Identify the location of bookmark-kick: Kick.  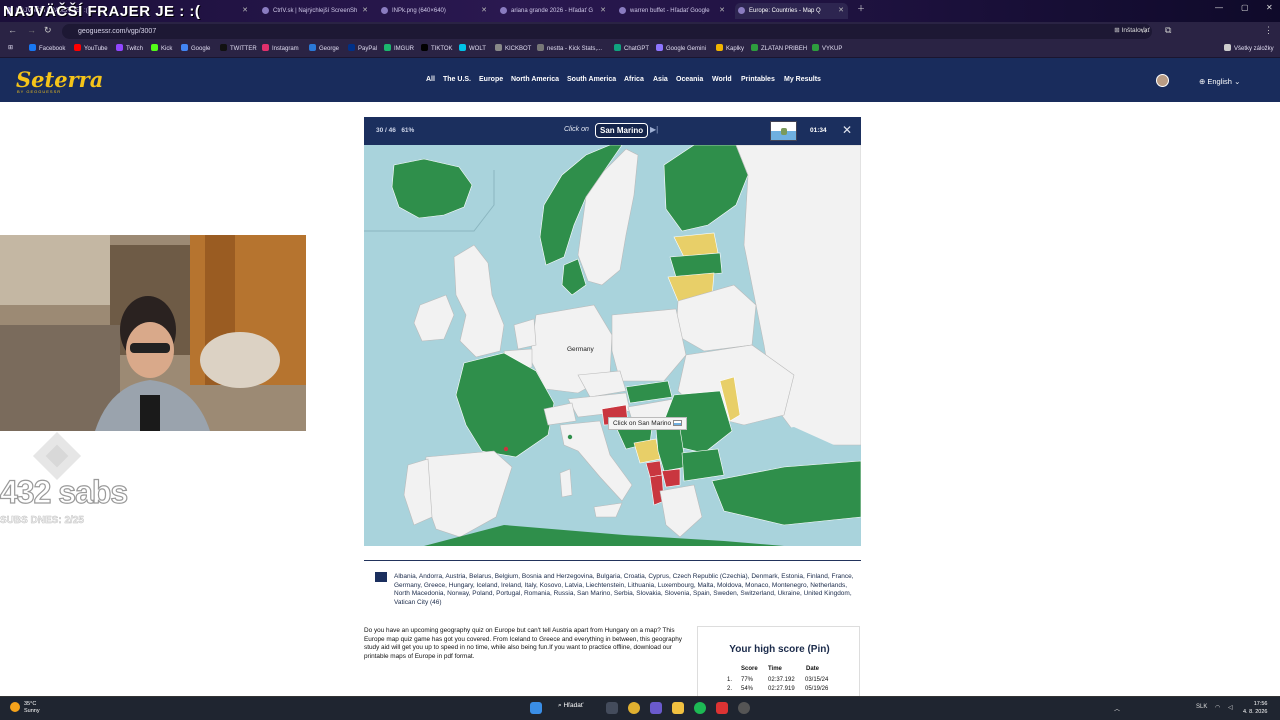
(161, 48).